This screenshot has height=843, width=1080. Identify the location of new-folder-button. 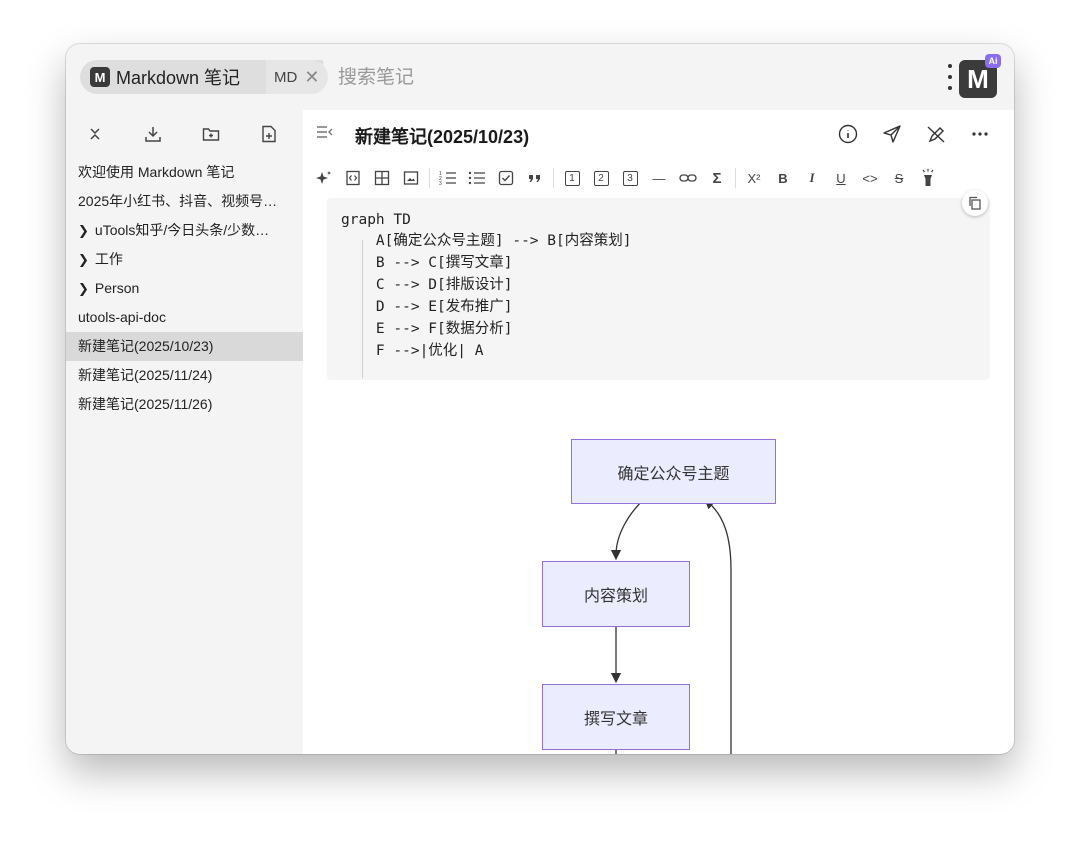
(211, 134).